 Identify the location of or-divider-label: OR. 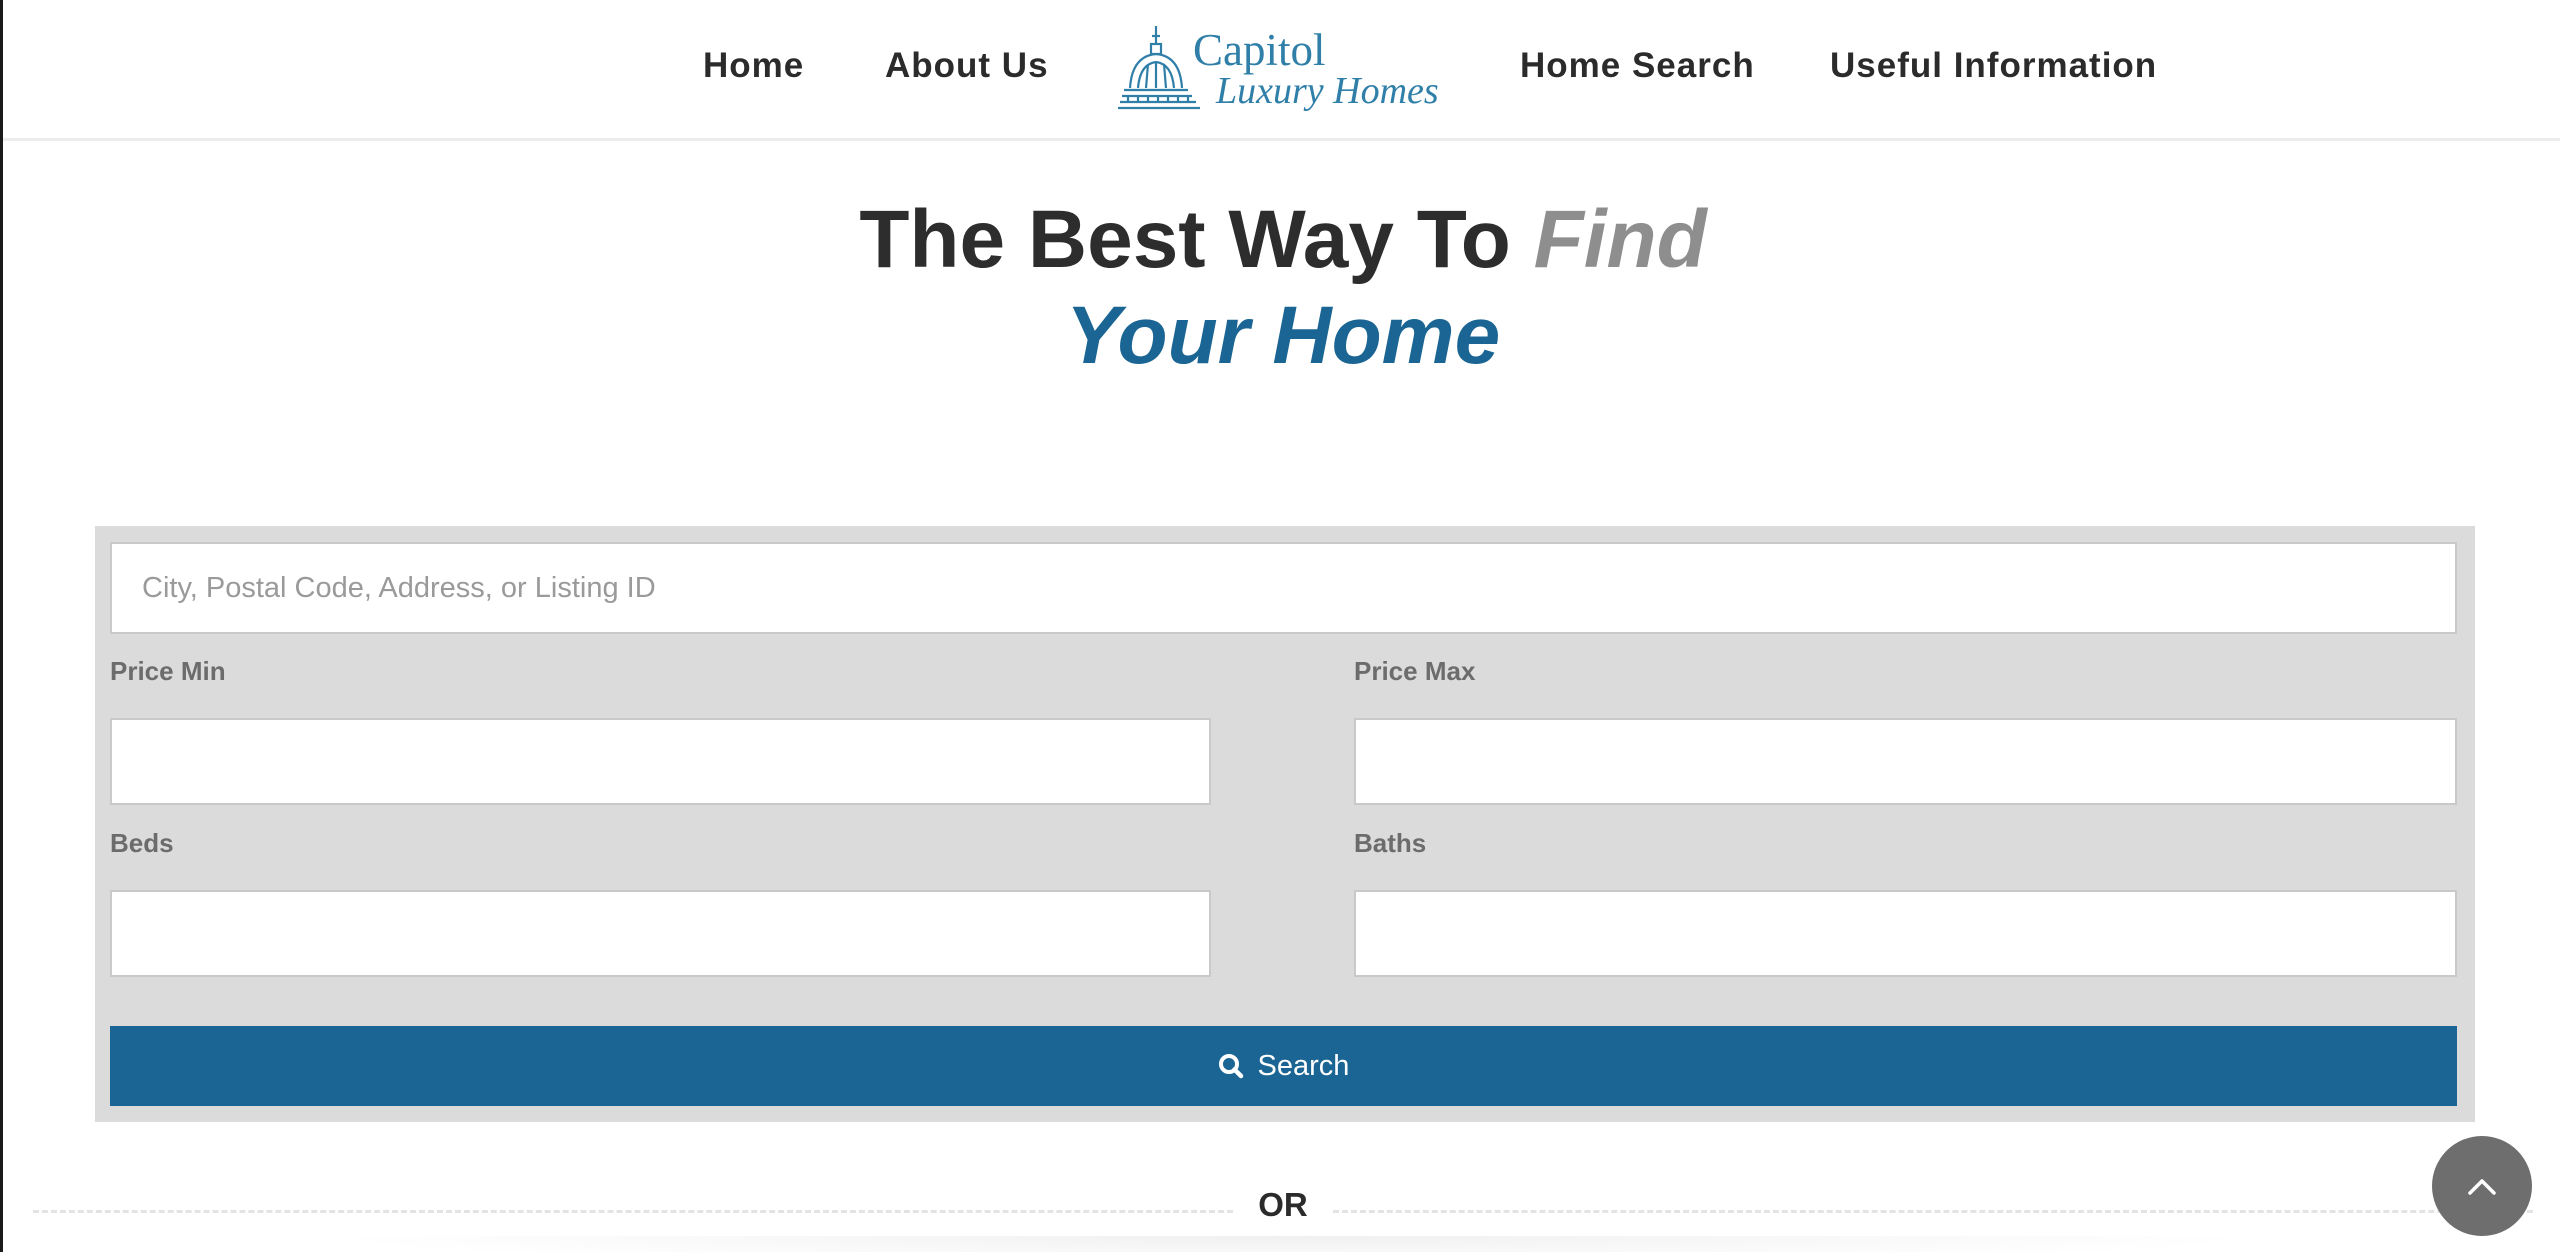
(1283, 1204).